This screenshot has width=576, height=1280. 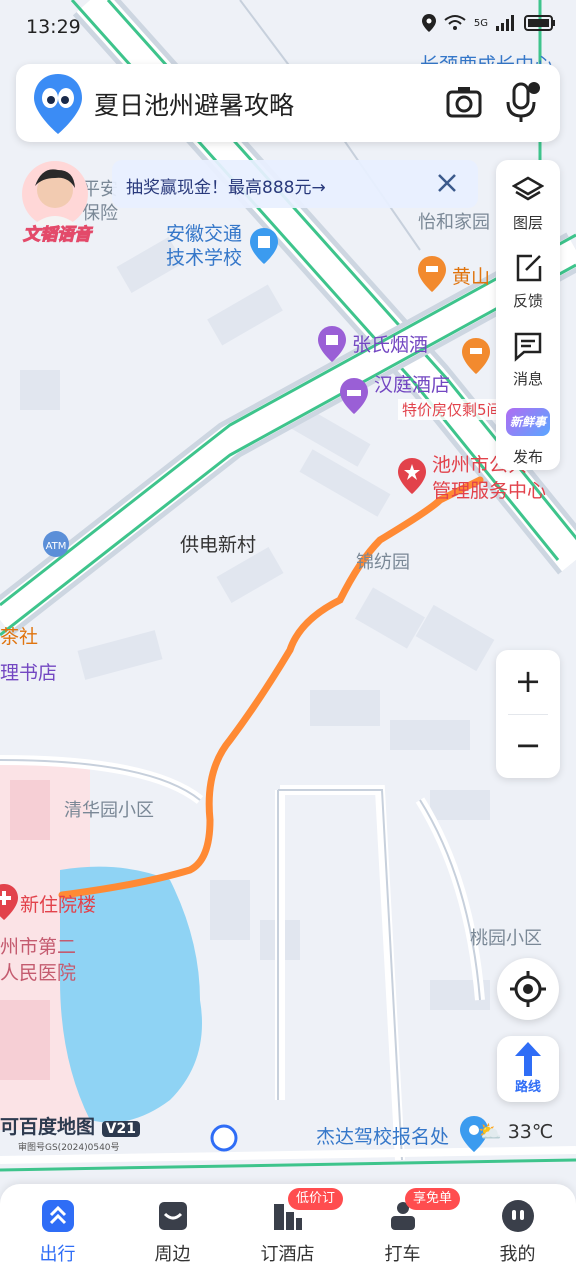 What do you see at coordinates (332, 344) in the screenshot?
I see `shop-pin-icon` at bounding box center [332, 344].